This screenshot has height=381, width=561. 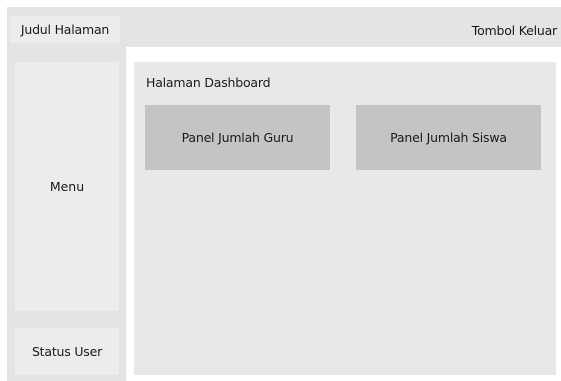 I want to click on teacher-count-panel: Panel Jumlah Guru, so click(x=237, y=137).